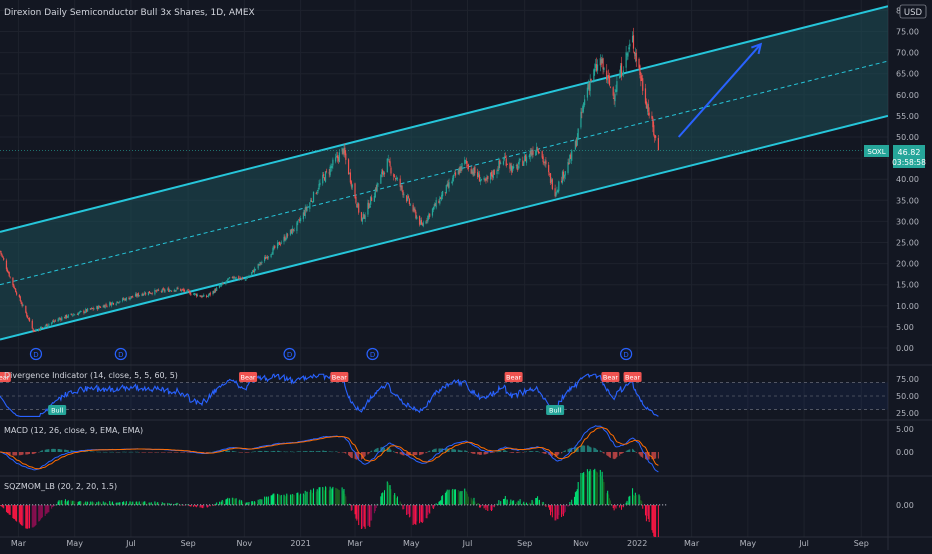  Describe the element at coordinates (355, 543) in the screenshot. I see `time-axis-tick: Mar` at that location.